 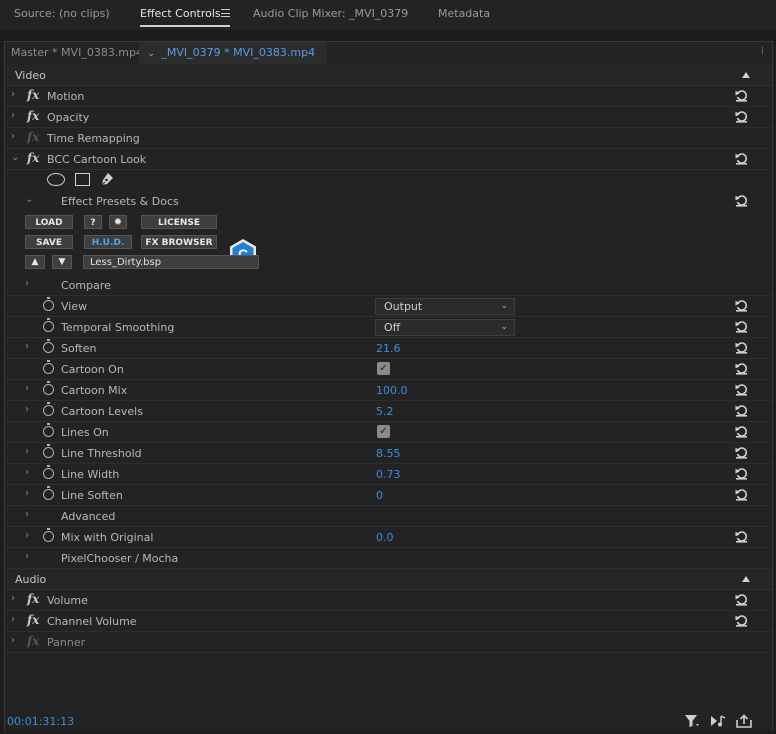 I want to click on settings-gear-icon: ✹, so click(x=118, y=222).